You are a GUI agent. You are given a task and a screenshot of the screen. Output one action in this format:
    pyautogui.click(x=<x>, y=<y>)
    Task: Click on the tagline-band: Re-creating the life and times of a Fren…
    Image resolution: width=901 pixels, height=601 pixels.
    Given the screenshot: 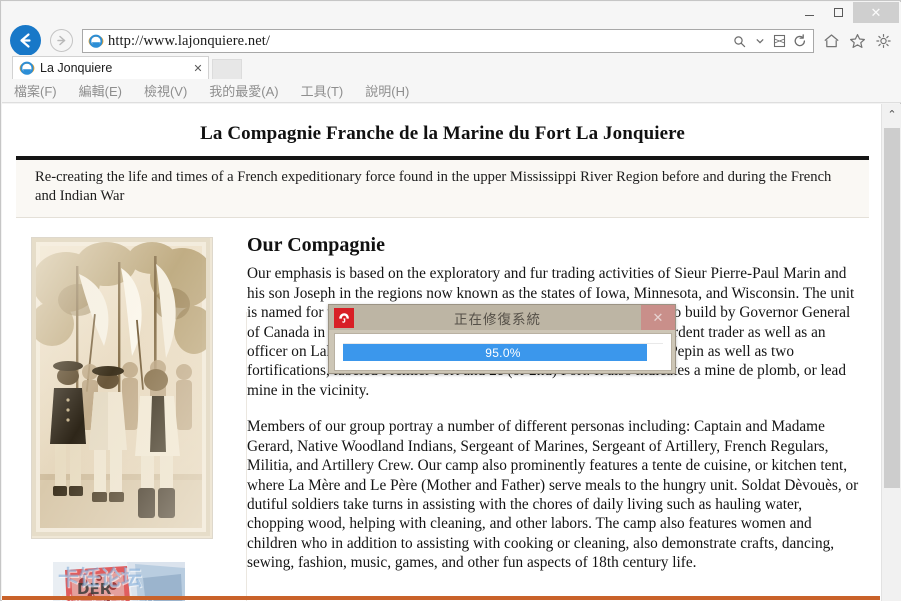 What is the action you would take?
    pyautogui.click(x=442, y=189)
    